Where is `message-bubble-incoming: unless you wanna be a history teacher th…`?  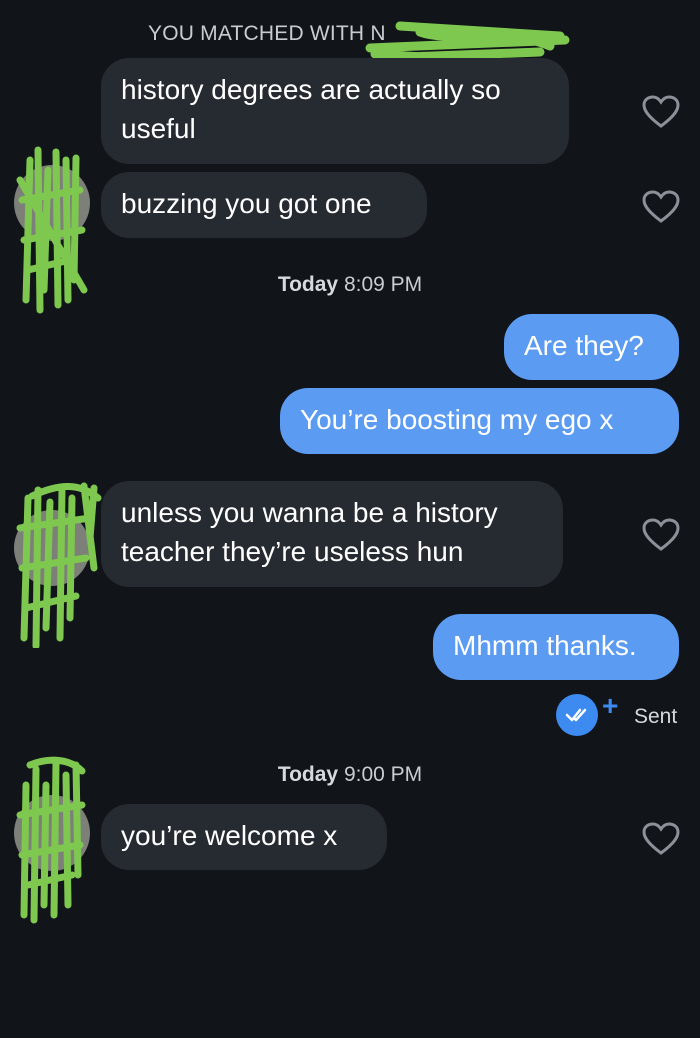 message-bubble-incoming: unless you wanna be a history teacher th… is located at coordinates (332, 534).